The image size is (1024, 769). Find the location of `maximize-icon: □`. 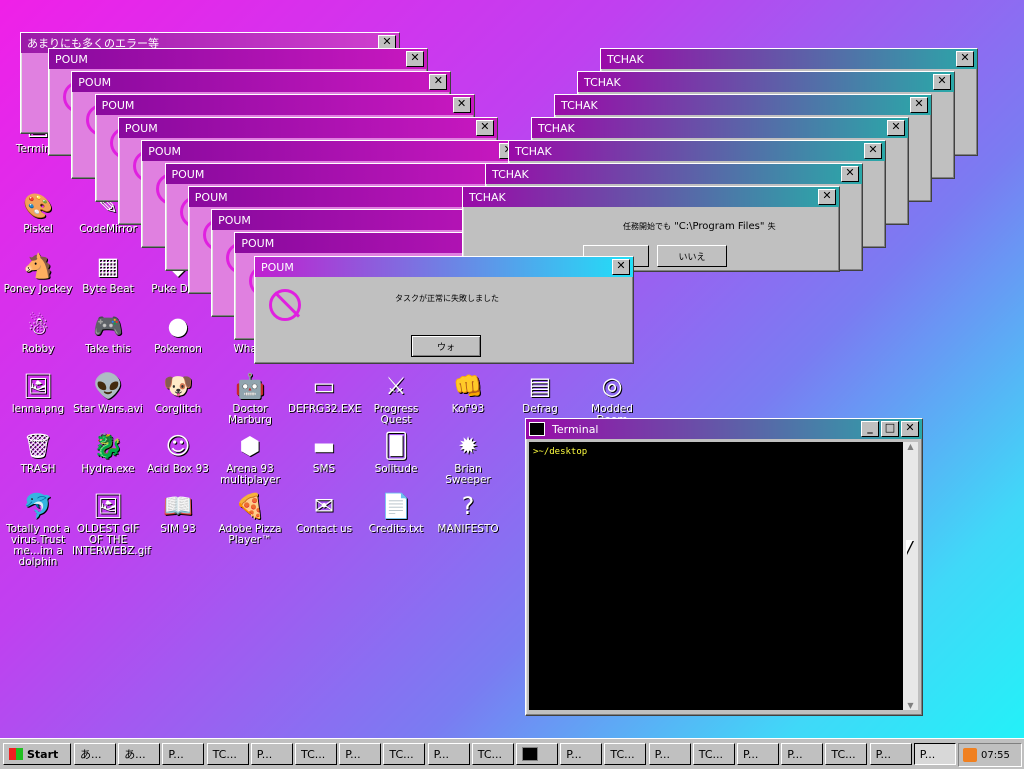

maximize-icon: □ is located at coordinates (890, 429).